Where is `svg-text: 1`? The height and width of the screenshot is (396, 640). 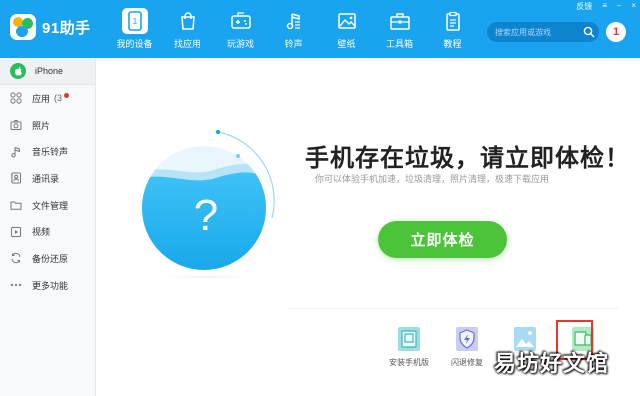 svg-text: 1 is located at coordinates (134, 21).